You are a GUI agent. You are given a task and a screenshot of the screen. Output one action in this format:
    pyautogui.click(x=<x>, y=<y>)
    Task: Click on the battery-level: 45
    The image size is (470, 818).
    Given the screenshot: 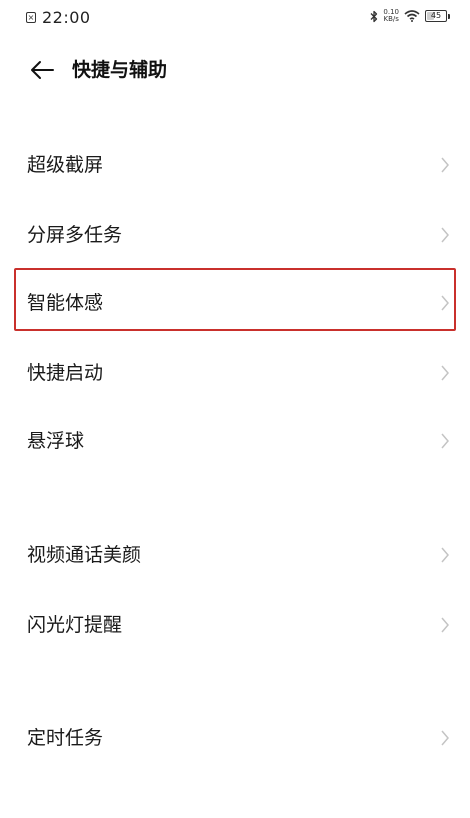 What is the action you would take?
    pyautogui.click(x=436, y=15)
    